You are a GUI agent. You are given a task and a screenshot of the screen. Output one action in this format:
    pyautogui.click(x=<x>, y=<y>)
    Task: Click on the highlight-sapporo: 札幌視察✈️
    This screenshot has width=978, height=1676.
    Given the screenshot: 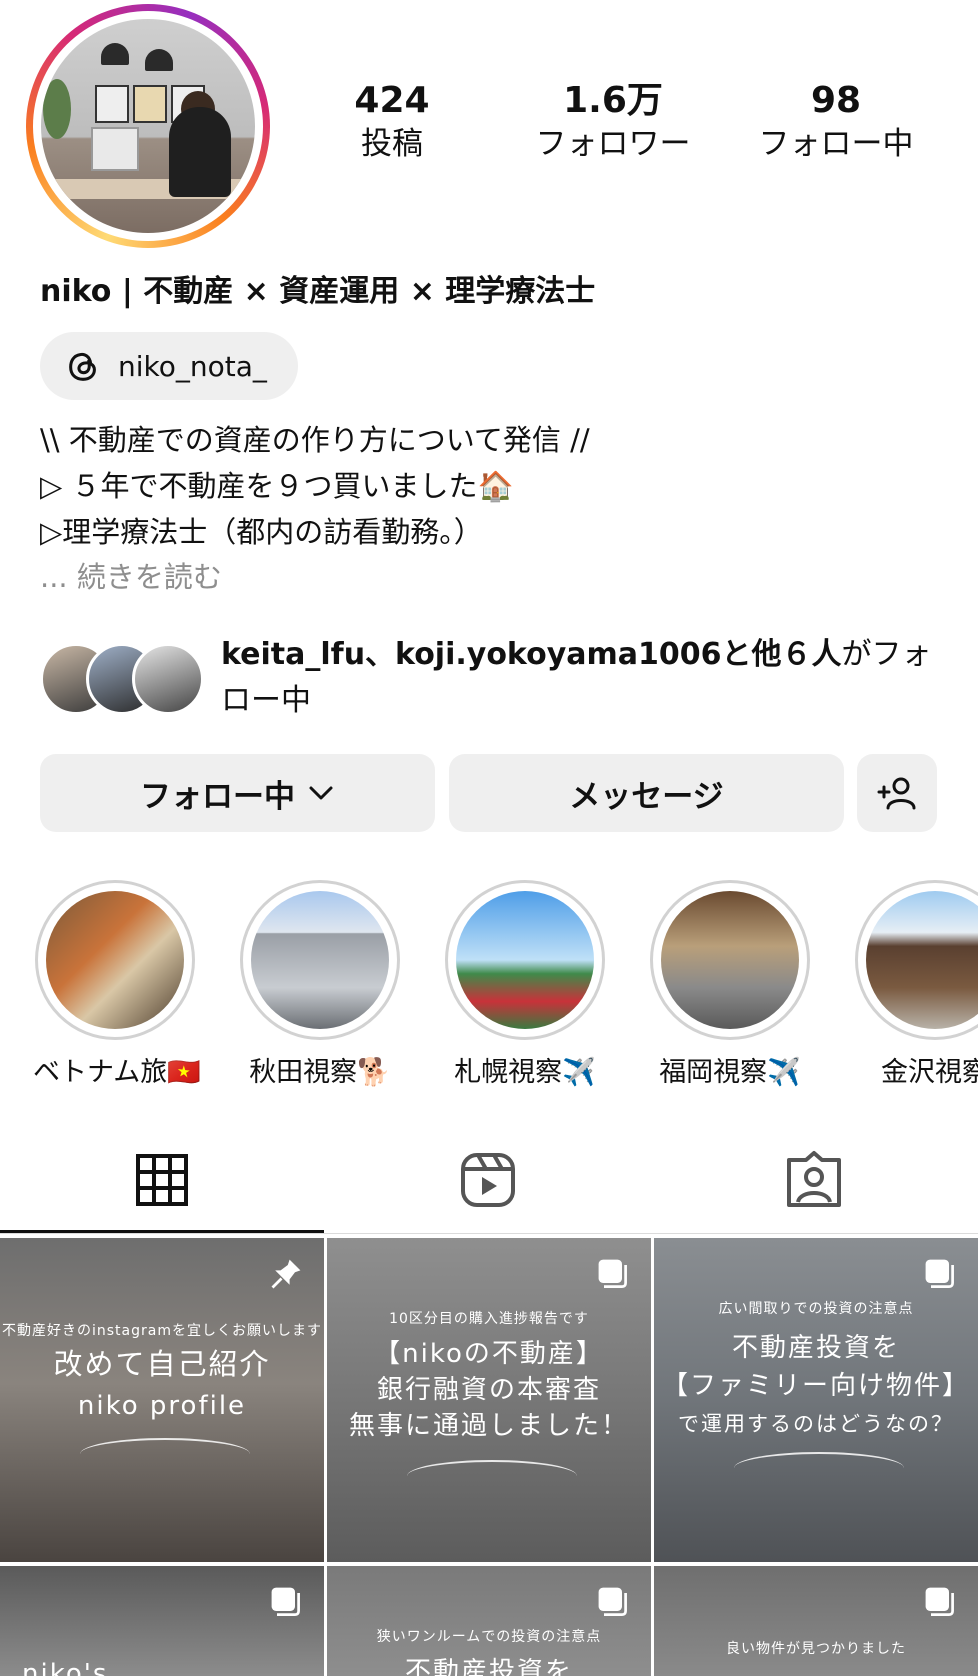 What is the action you would take?
    pyautogui.click(x=525, y=984)
    